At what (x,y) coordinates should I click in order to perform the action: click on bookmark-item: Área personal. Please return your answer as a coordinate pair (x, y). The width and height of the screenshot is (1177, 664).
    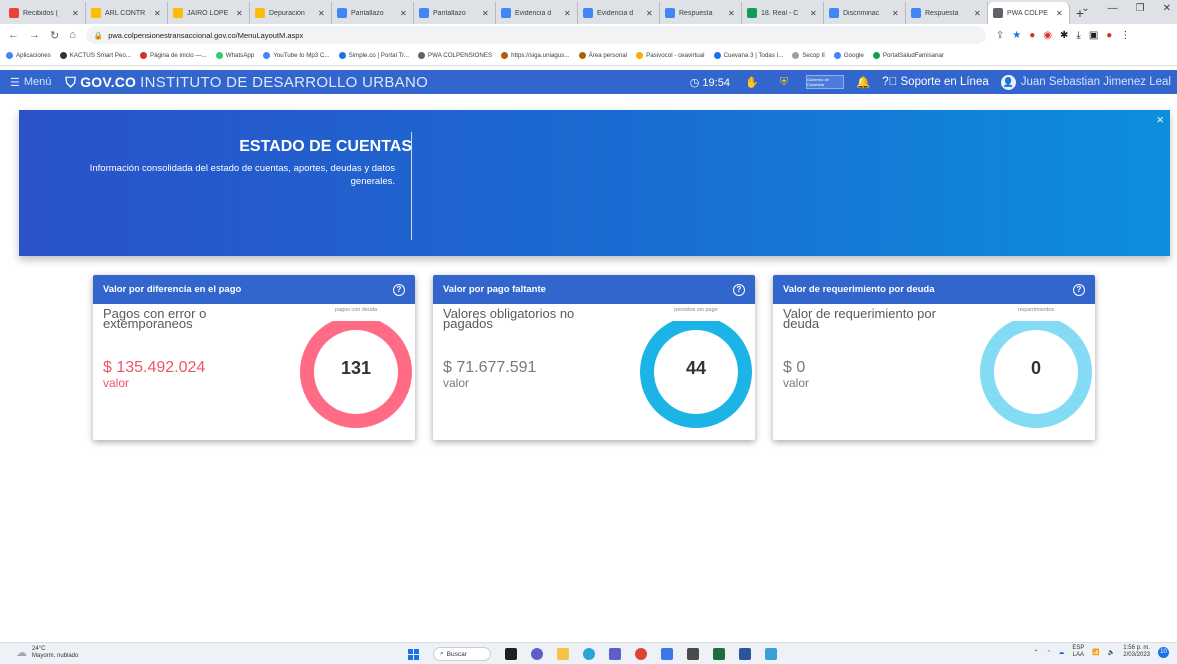
    Looking at the image, I should click on (602, 55).